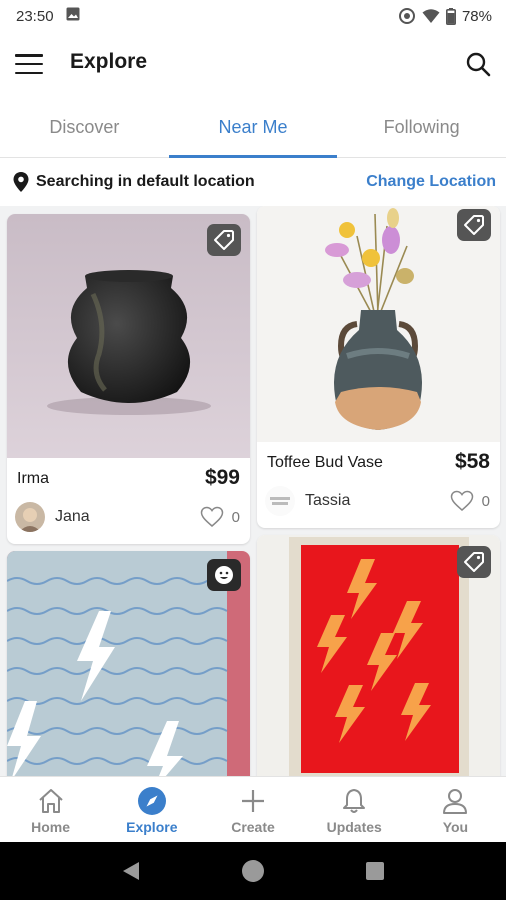 The width and height of the screenshot is (506, 900). I want to click on seller-name: Jana, so click(72, 516).